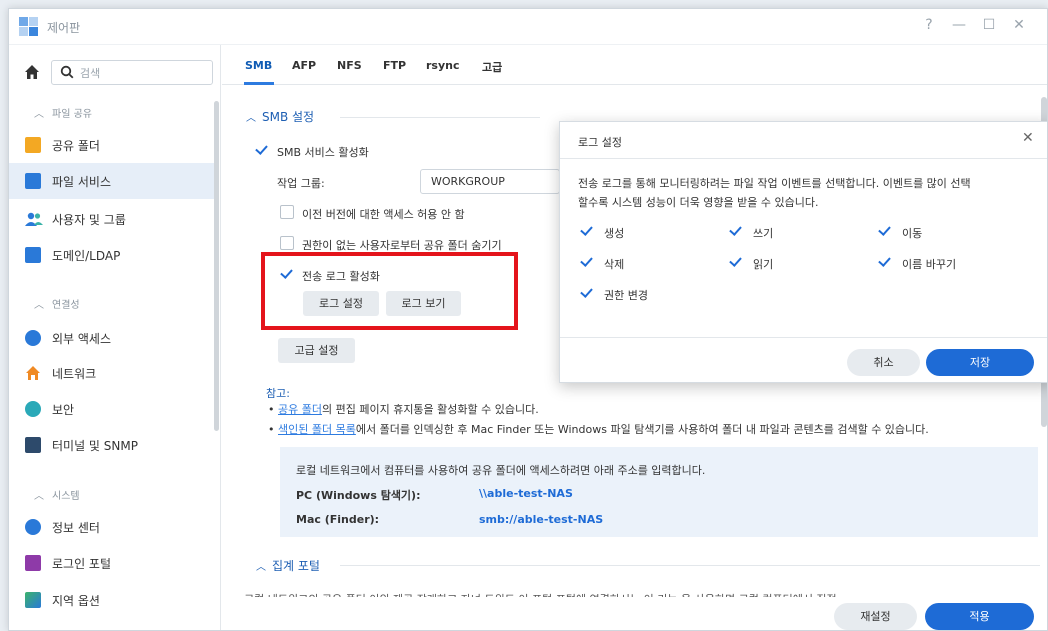  What do you see at coordinates (33, 255) in the screenshot?
I see `domain-ldap-icon` at bounding box center [33, 255].